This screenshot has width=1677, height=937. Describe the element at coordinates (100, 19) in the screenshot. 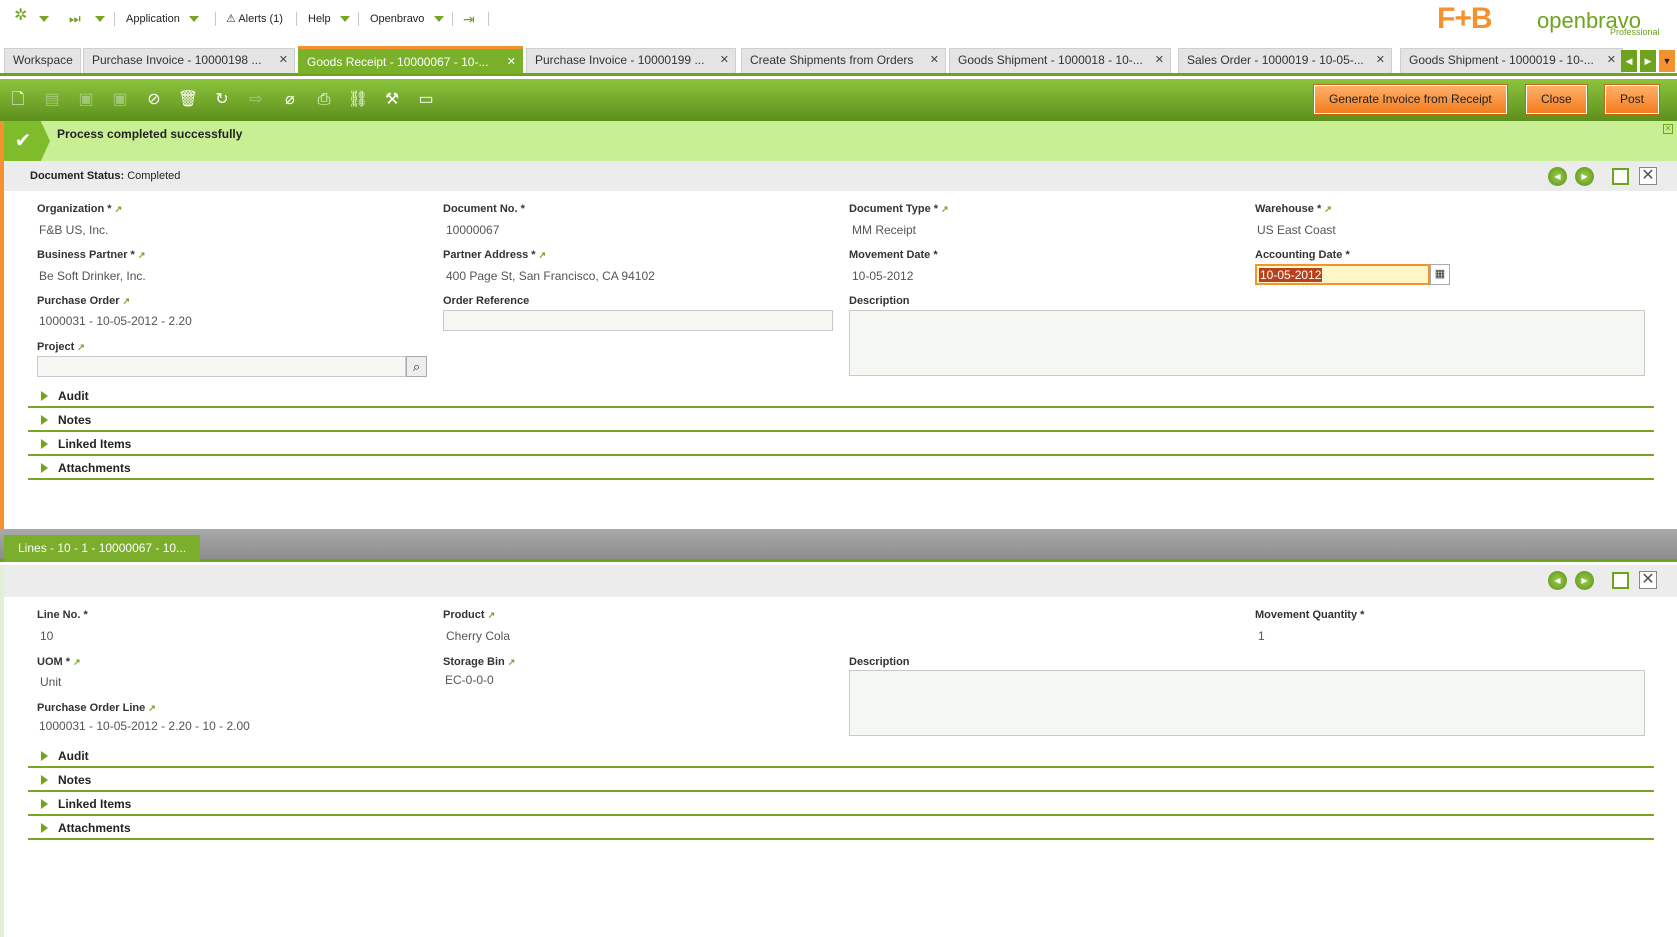

I see `quick-launch-dropdown-icon` at that location.